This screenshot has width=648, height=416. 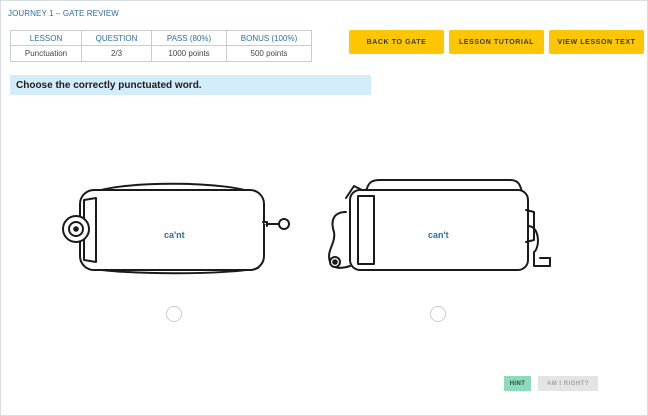 I want to click on hint-button: HINT, so click(x=517, y=383).